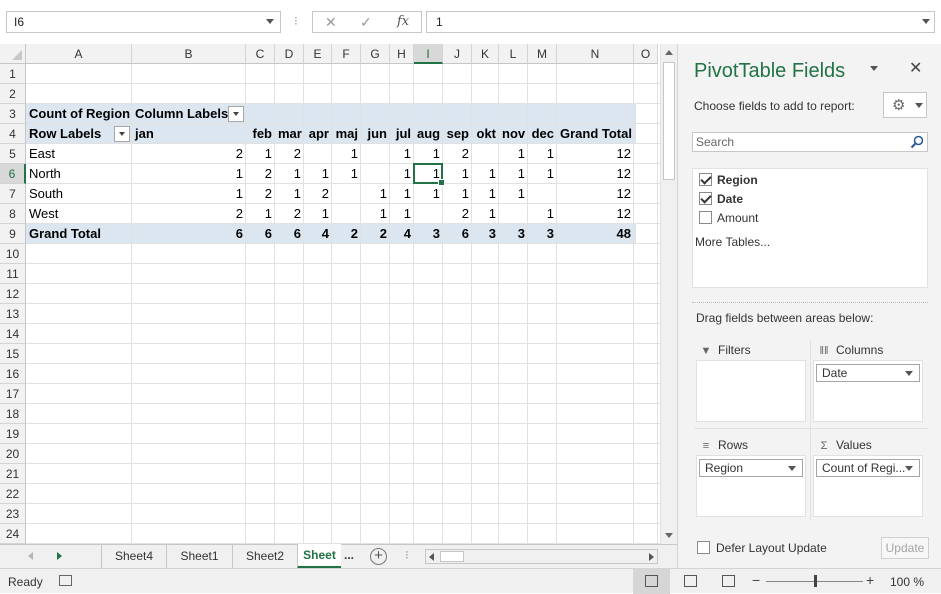  What do you see at coordinates (13, 374) in the screenshot?
I see `row-header-16: 16` at bounding box center [13, 374].